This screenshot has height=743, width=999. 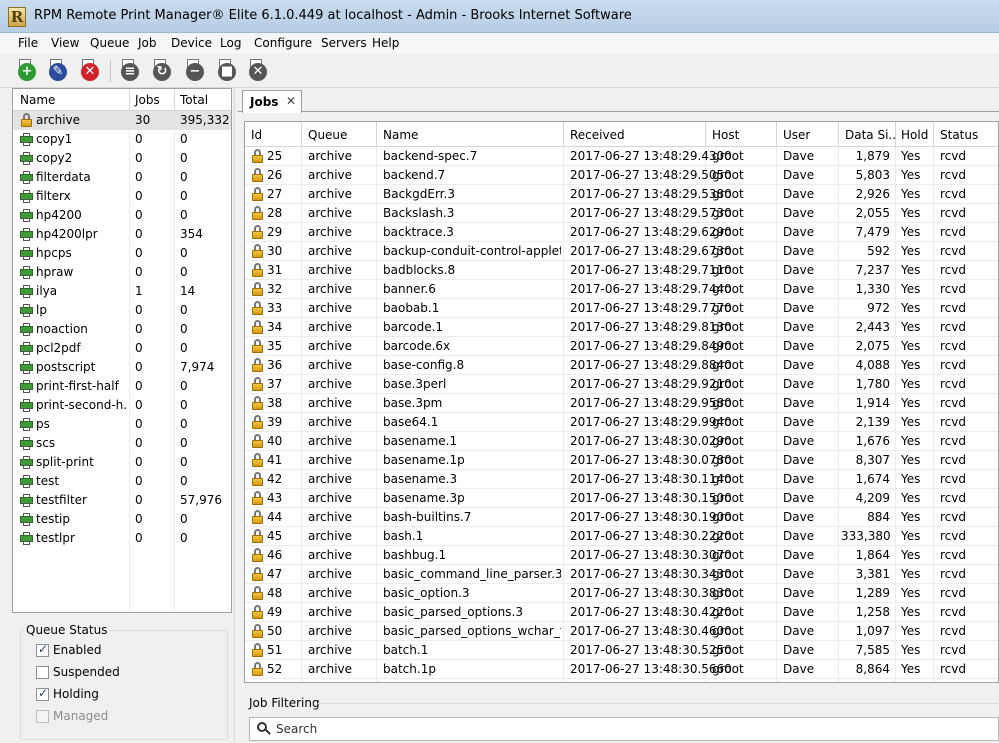 I want to click on close-icon: ✕, so click(x=291, y=101).